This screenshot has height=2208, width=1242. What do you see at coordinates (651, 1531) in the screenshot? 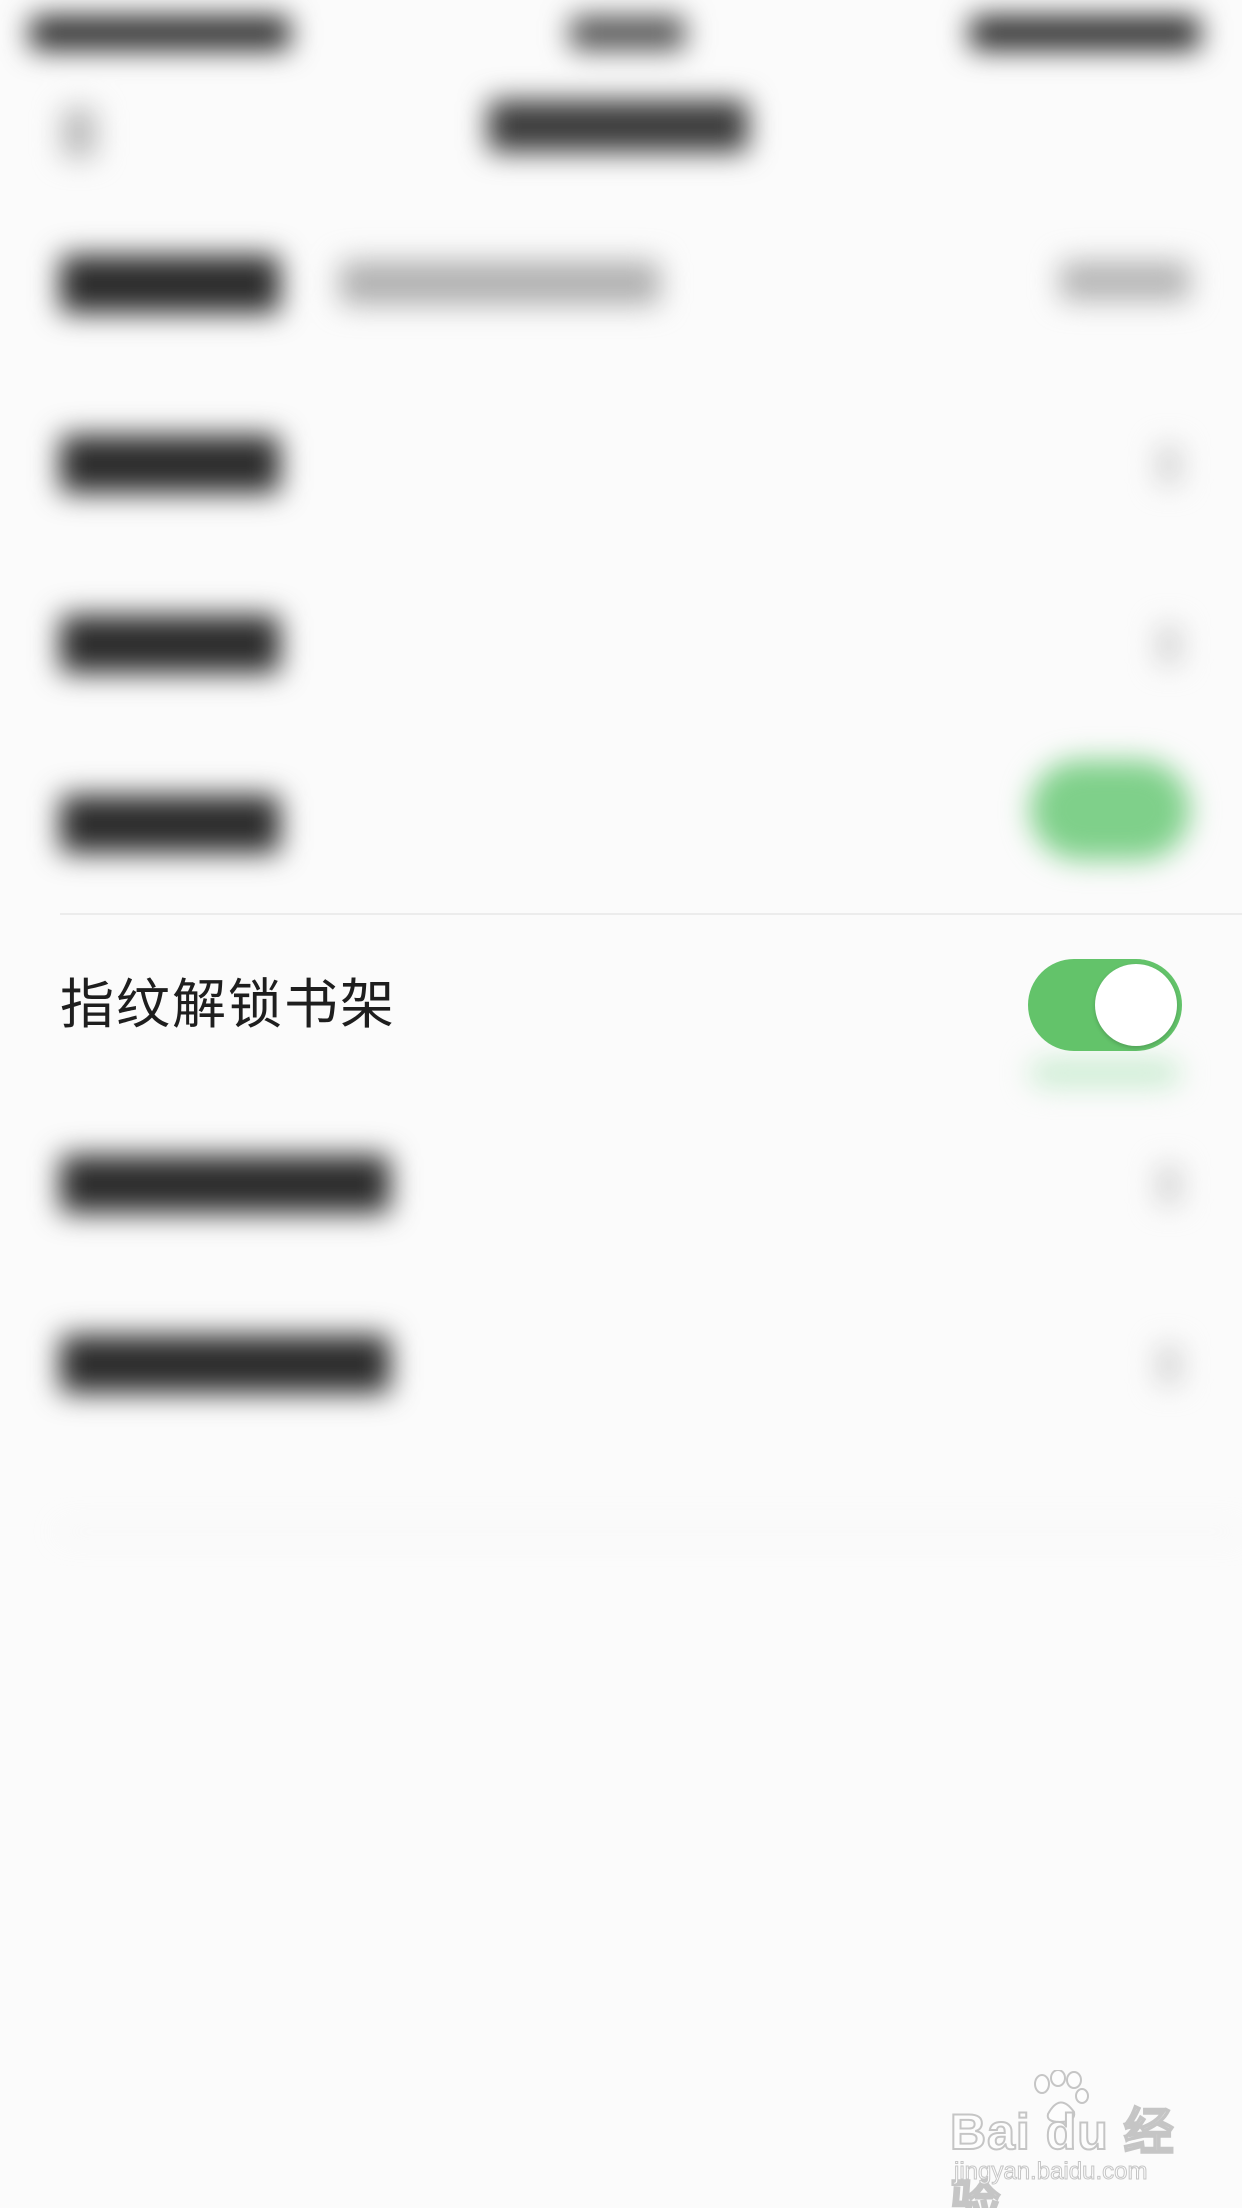
I see `section-divider` at bounding box center [651, 1531].